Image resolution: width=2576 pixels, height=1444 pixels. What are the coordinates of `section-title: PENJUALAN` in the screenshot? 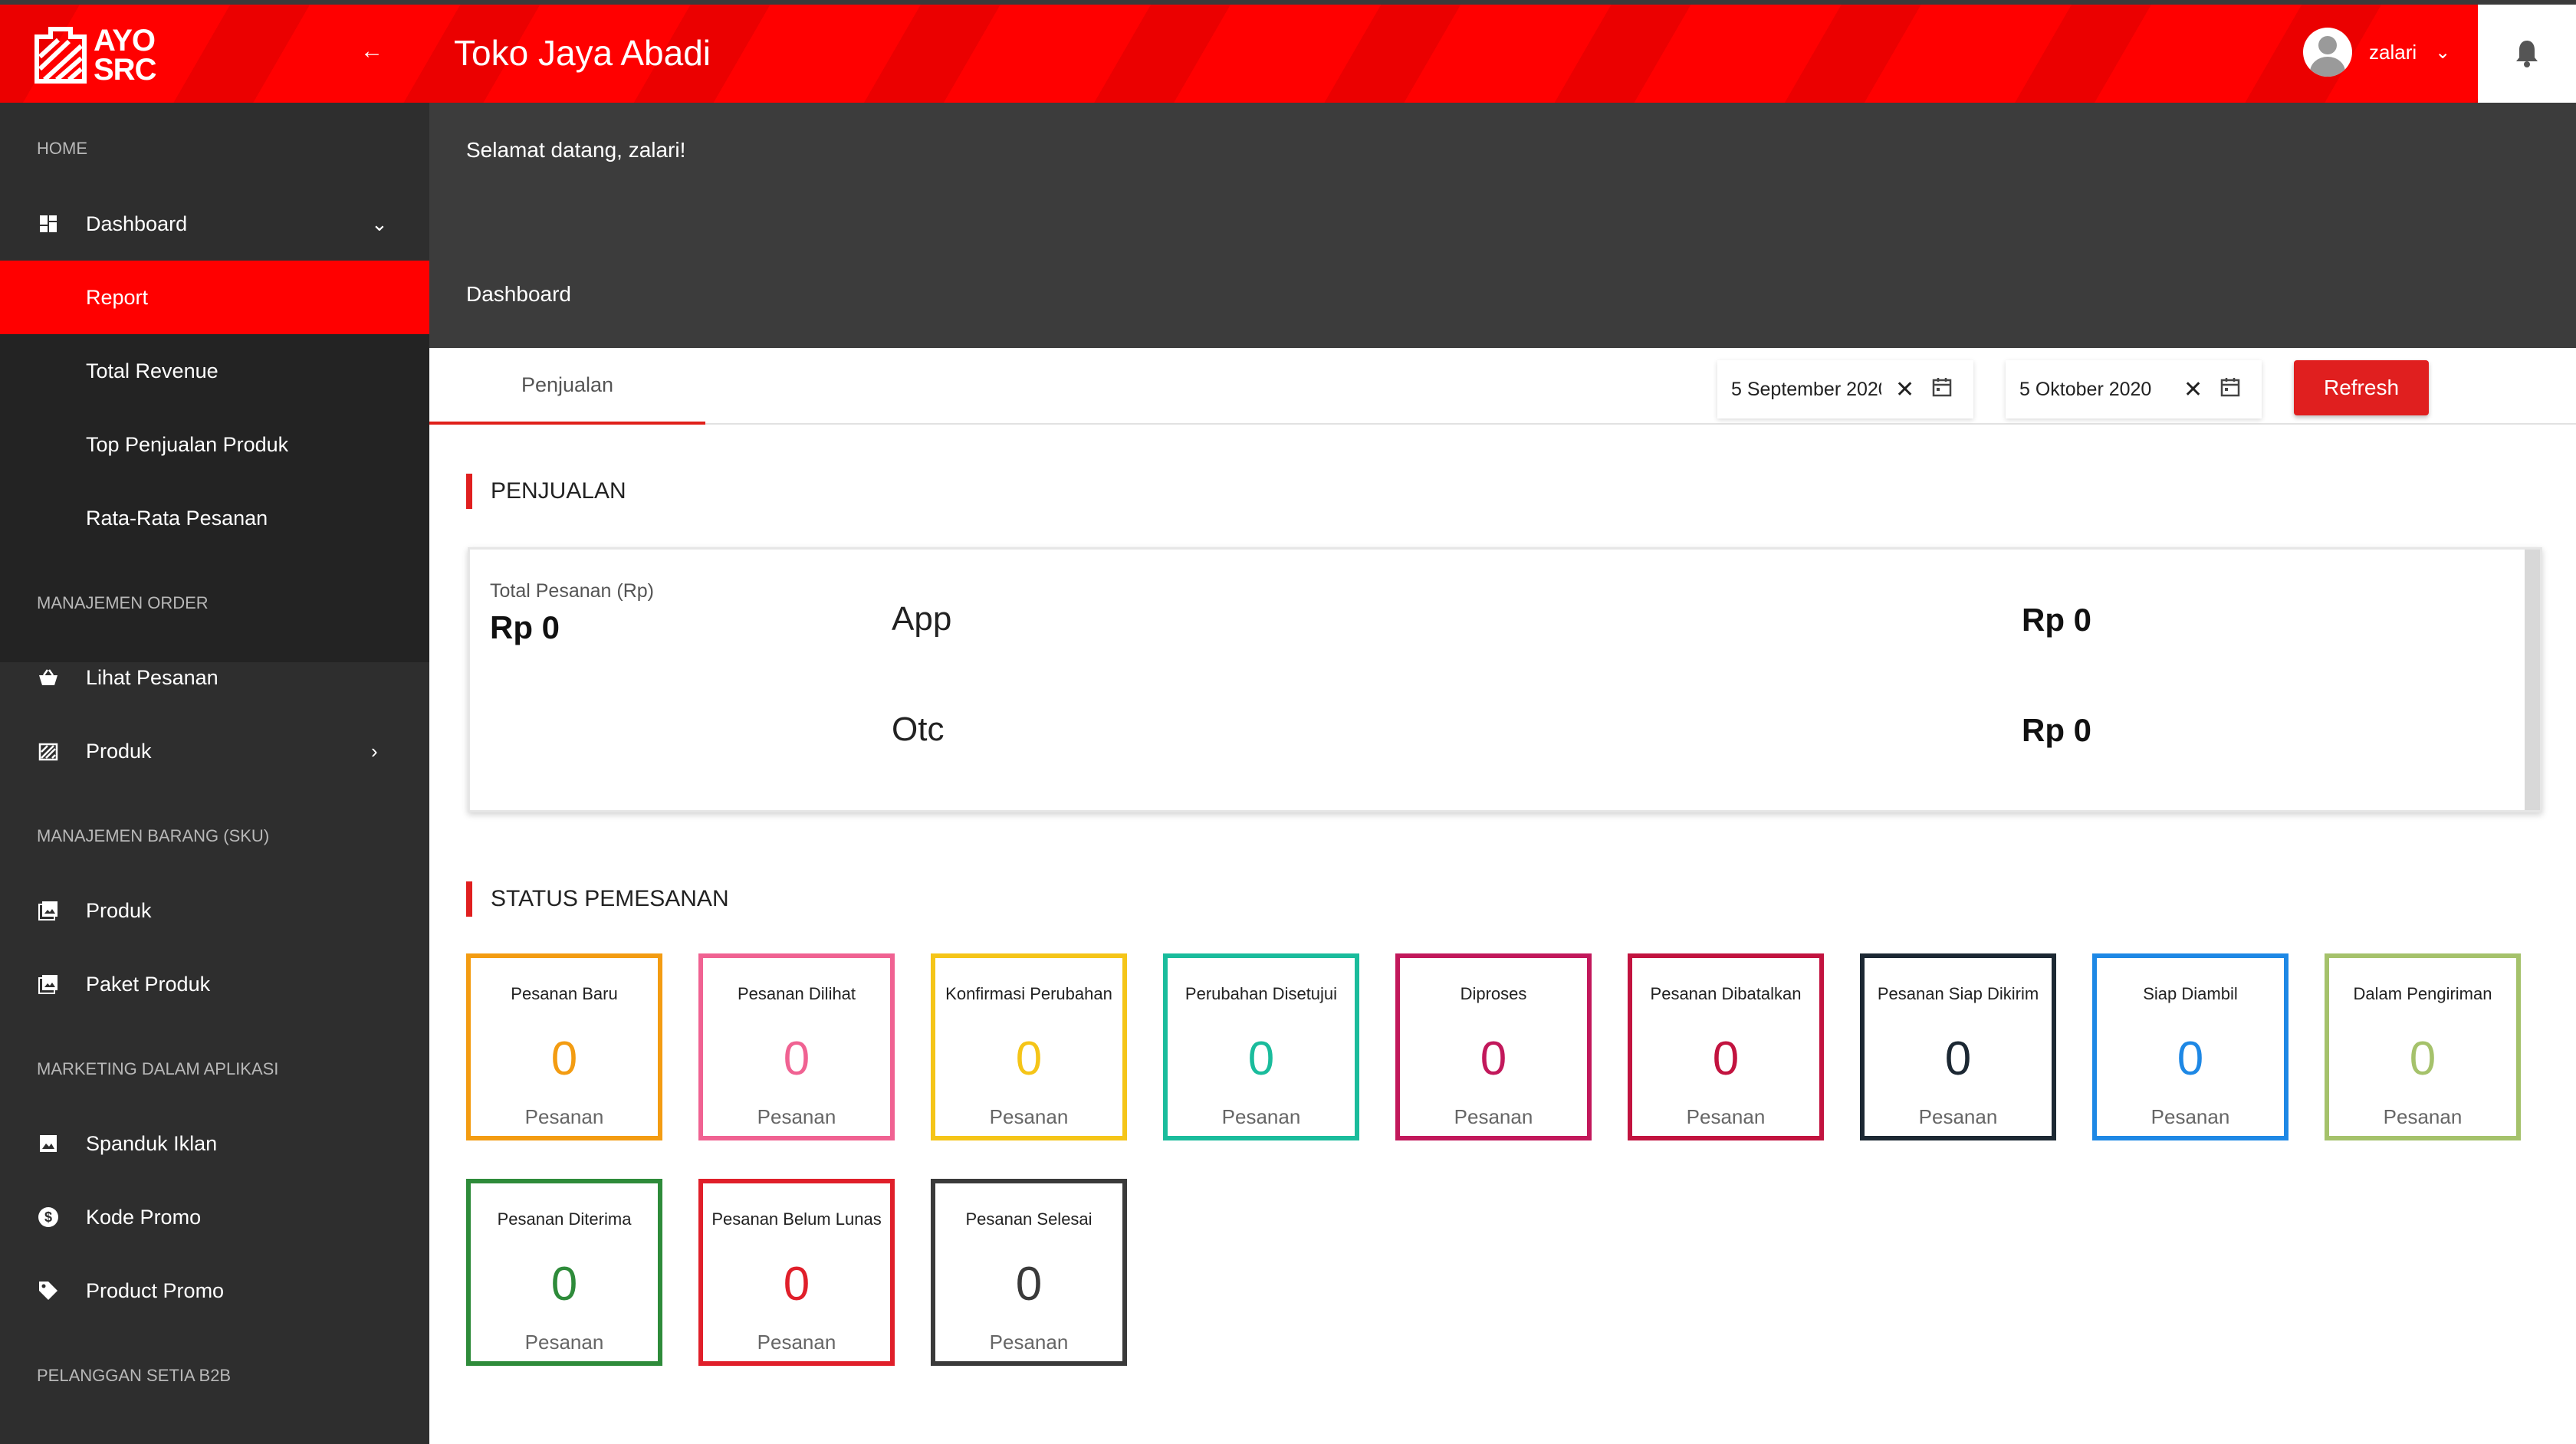 It's located at (559, 491).